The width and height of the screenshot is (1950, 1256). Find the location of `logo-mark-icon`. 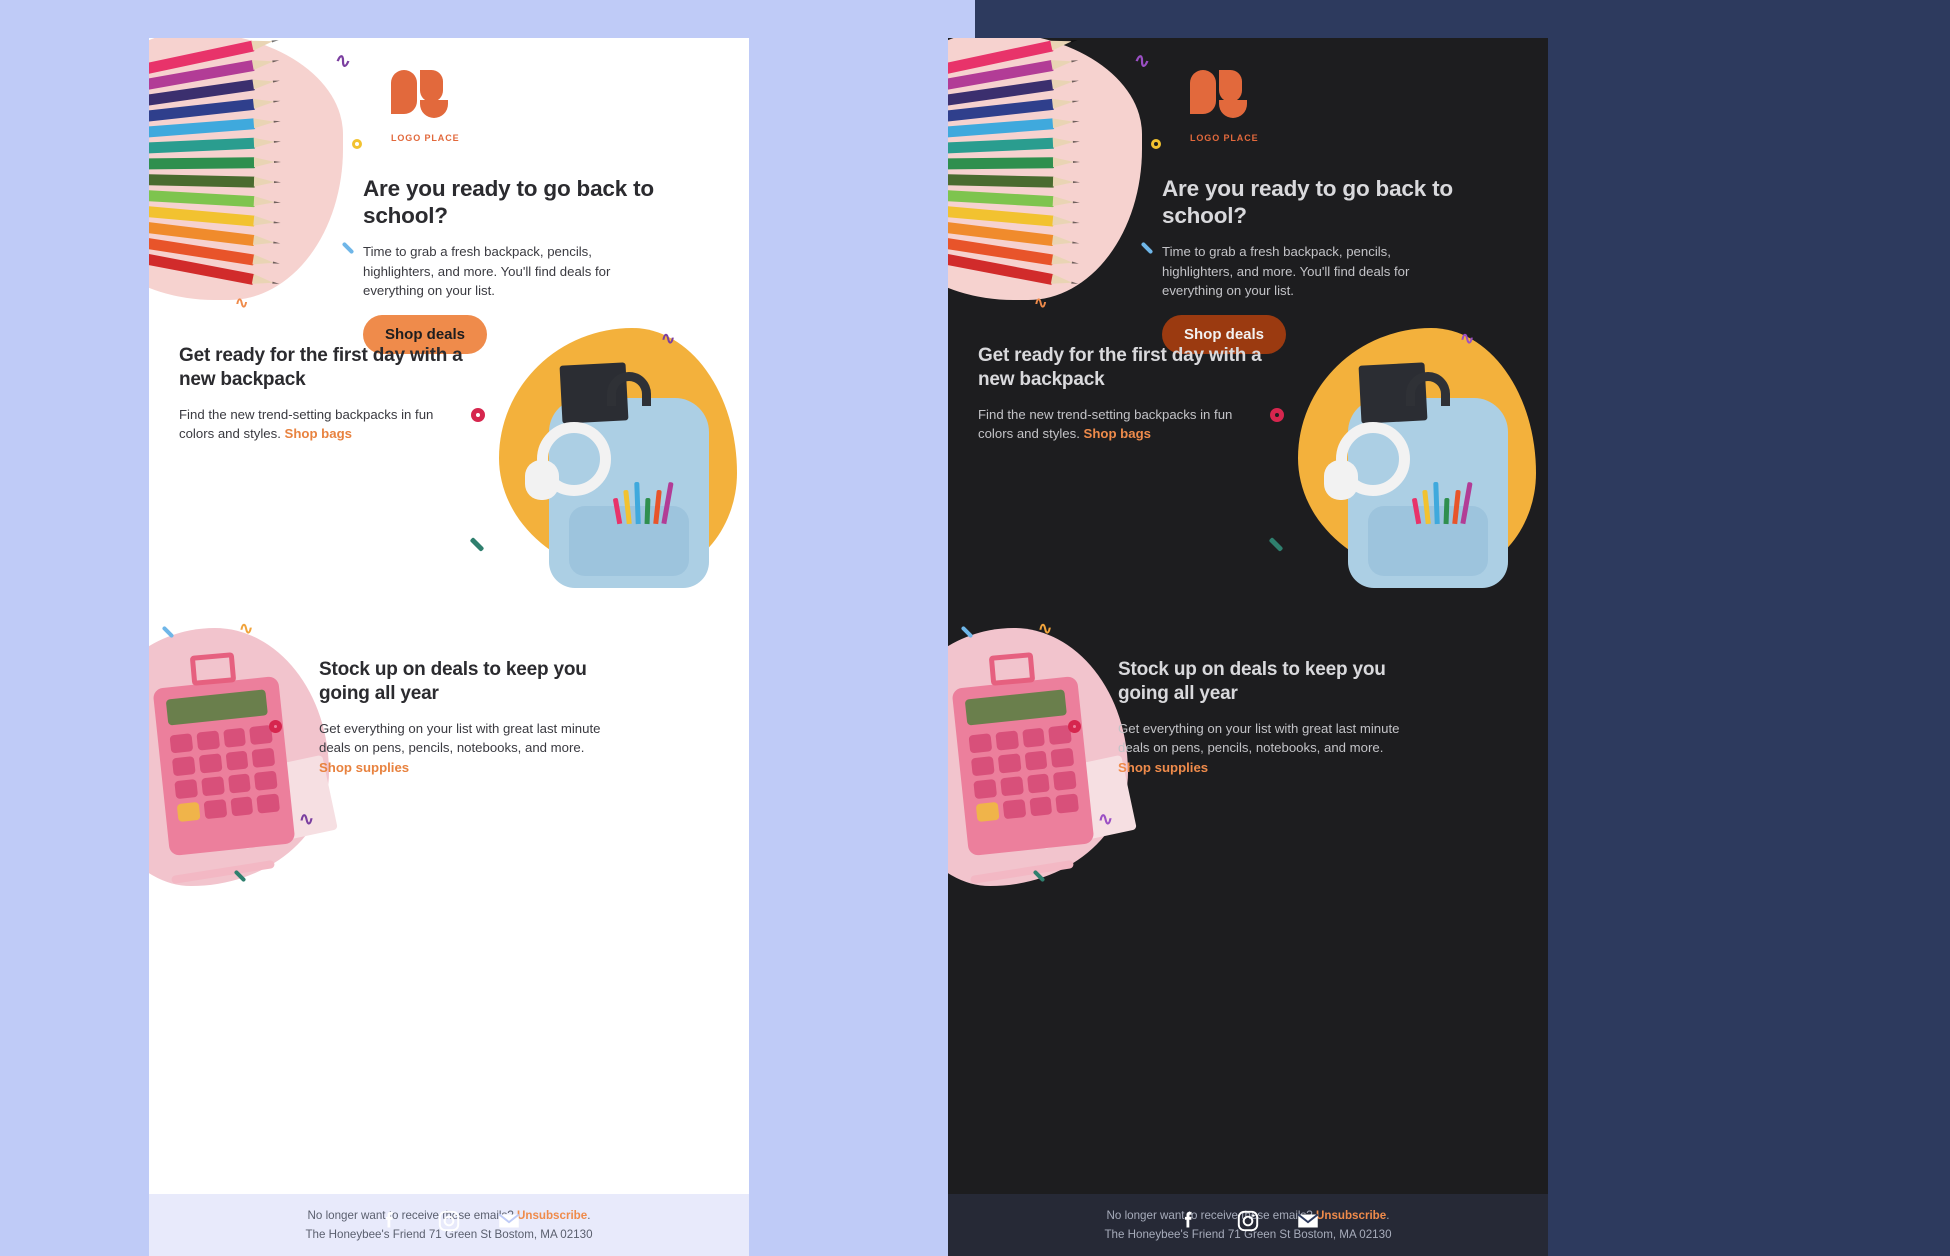

logo-mark-icon is located at coordinates (419, 99).